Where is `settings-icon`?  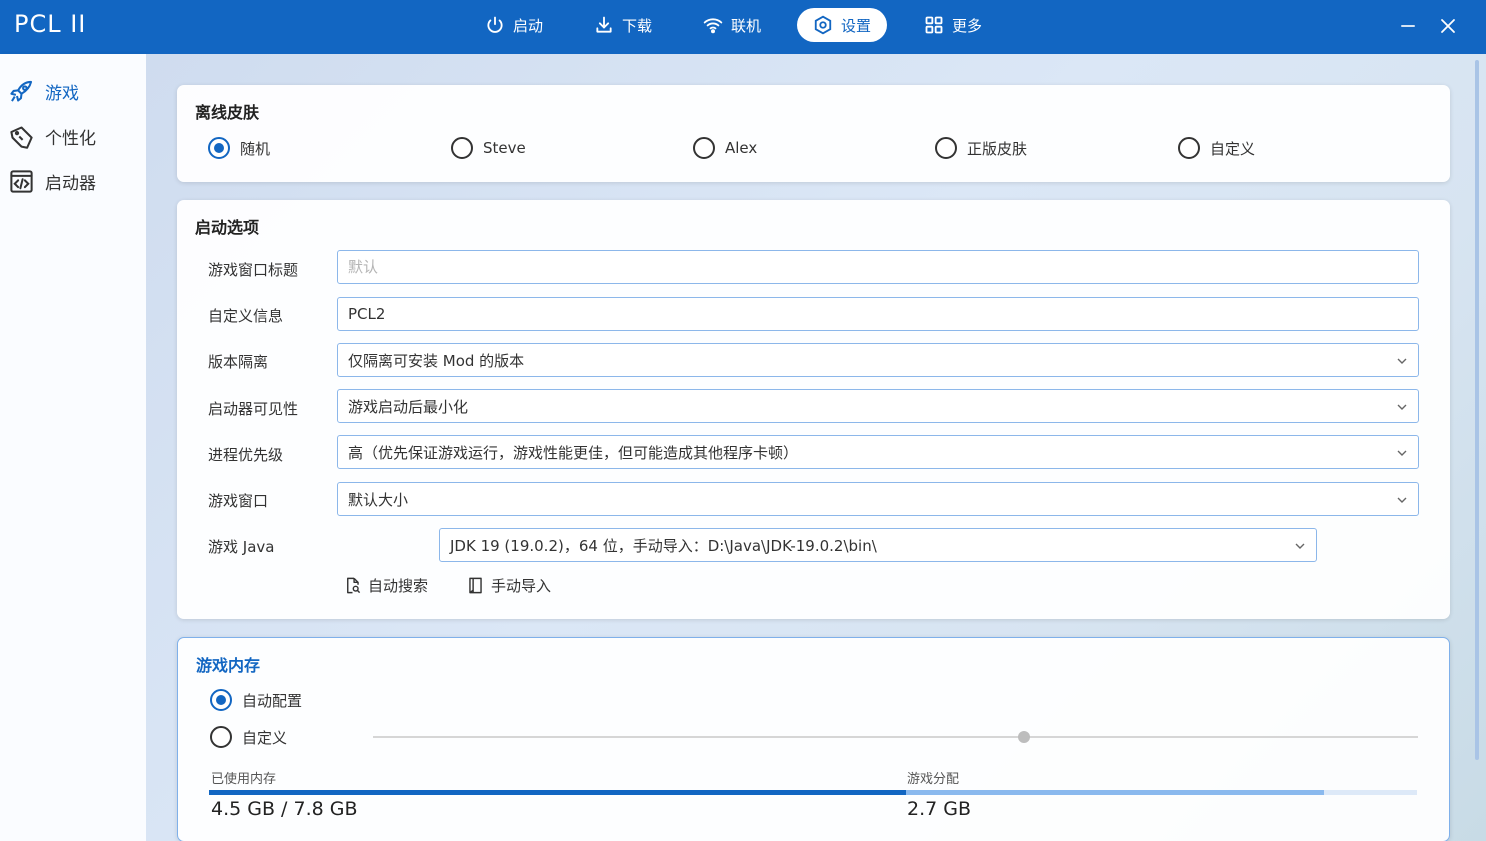
settings-icon is located at coordinates (823, 25).